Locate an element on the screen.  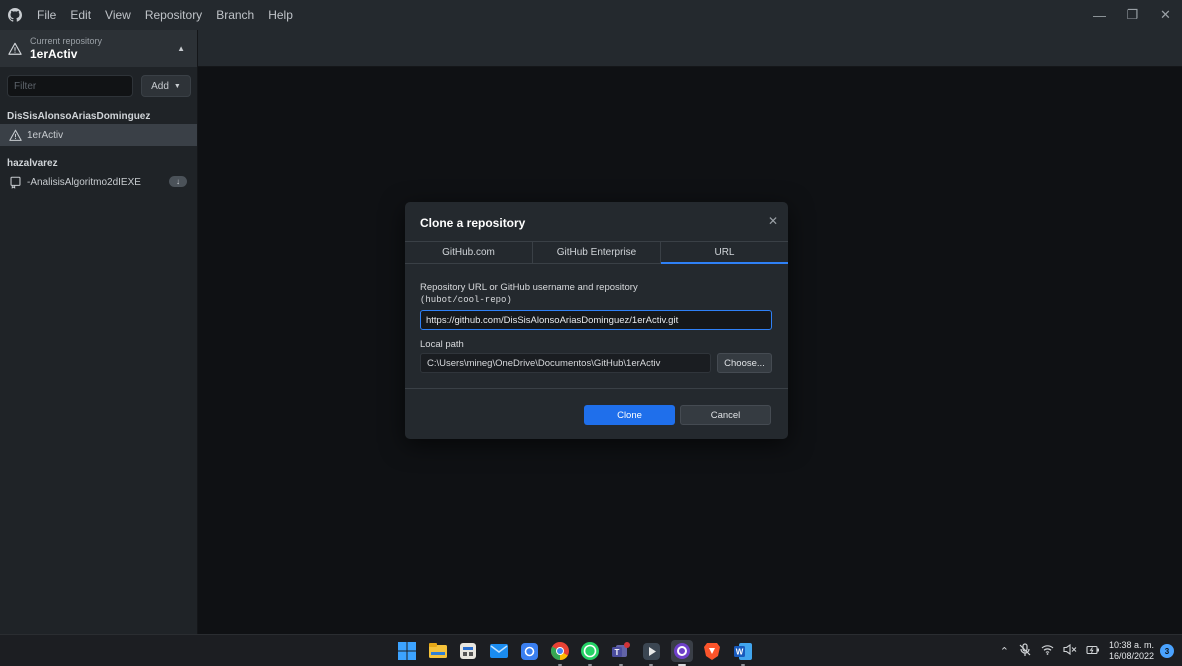
windows-taskbar: T W ⌃ 10:38 a. m. 16/08/2022 3 is located at coordinates (591, 650).